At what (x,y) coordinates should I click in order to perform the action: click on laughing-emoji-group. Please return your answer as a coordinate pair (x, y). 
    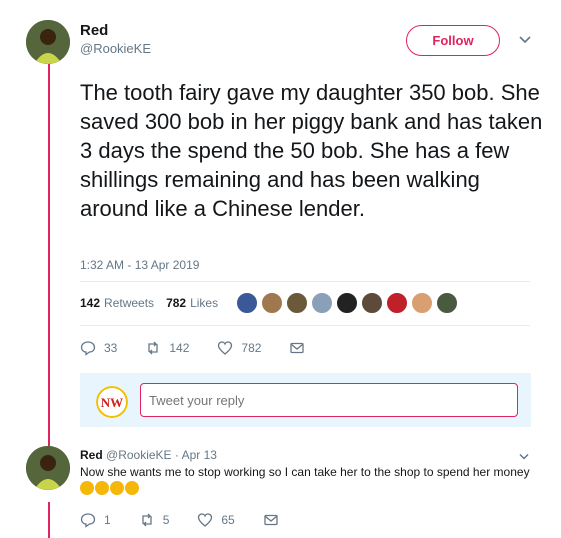
    Looking at the image, I should click on (110, 488).